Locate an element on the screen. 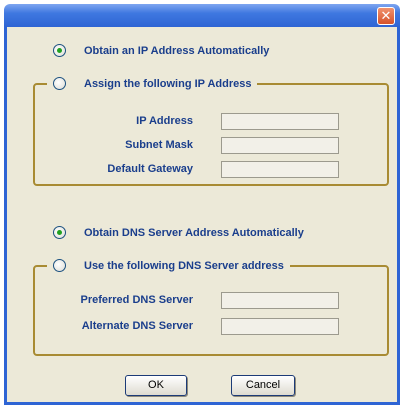  default-gateway-label: Default Gateway is located at coordinates (150, 169).